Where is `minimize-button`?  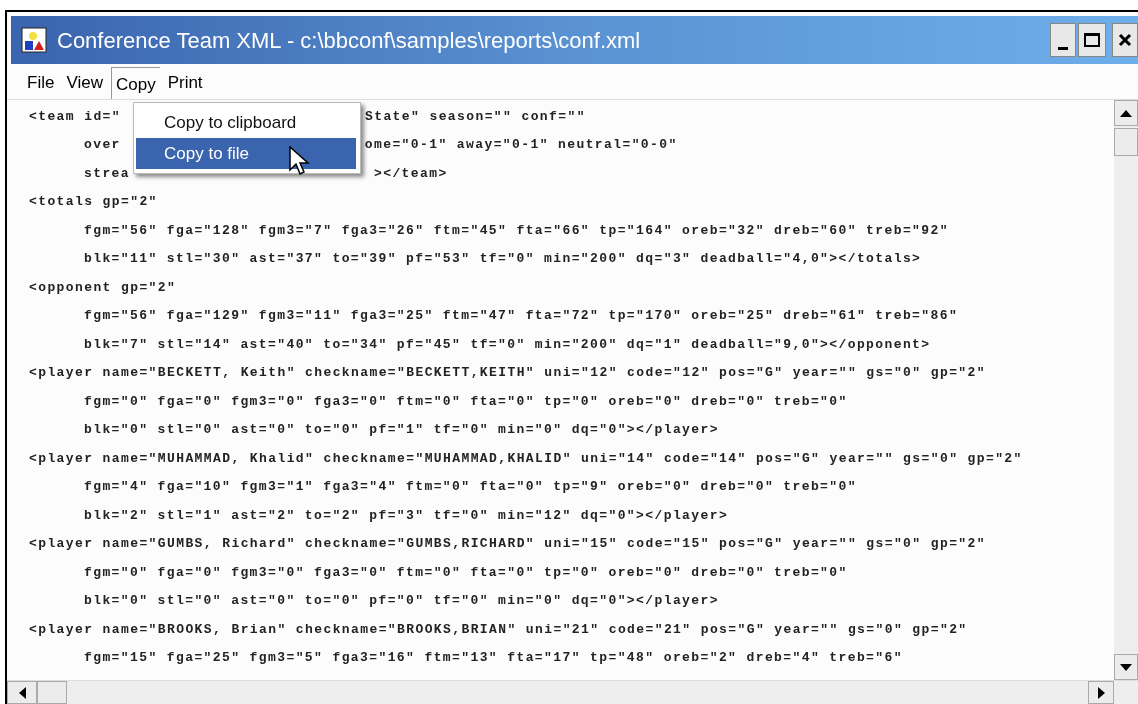 minimize-button is located at coordinates (1063, 40).